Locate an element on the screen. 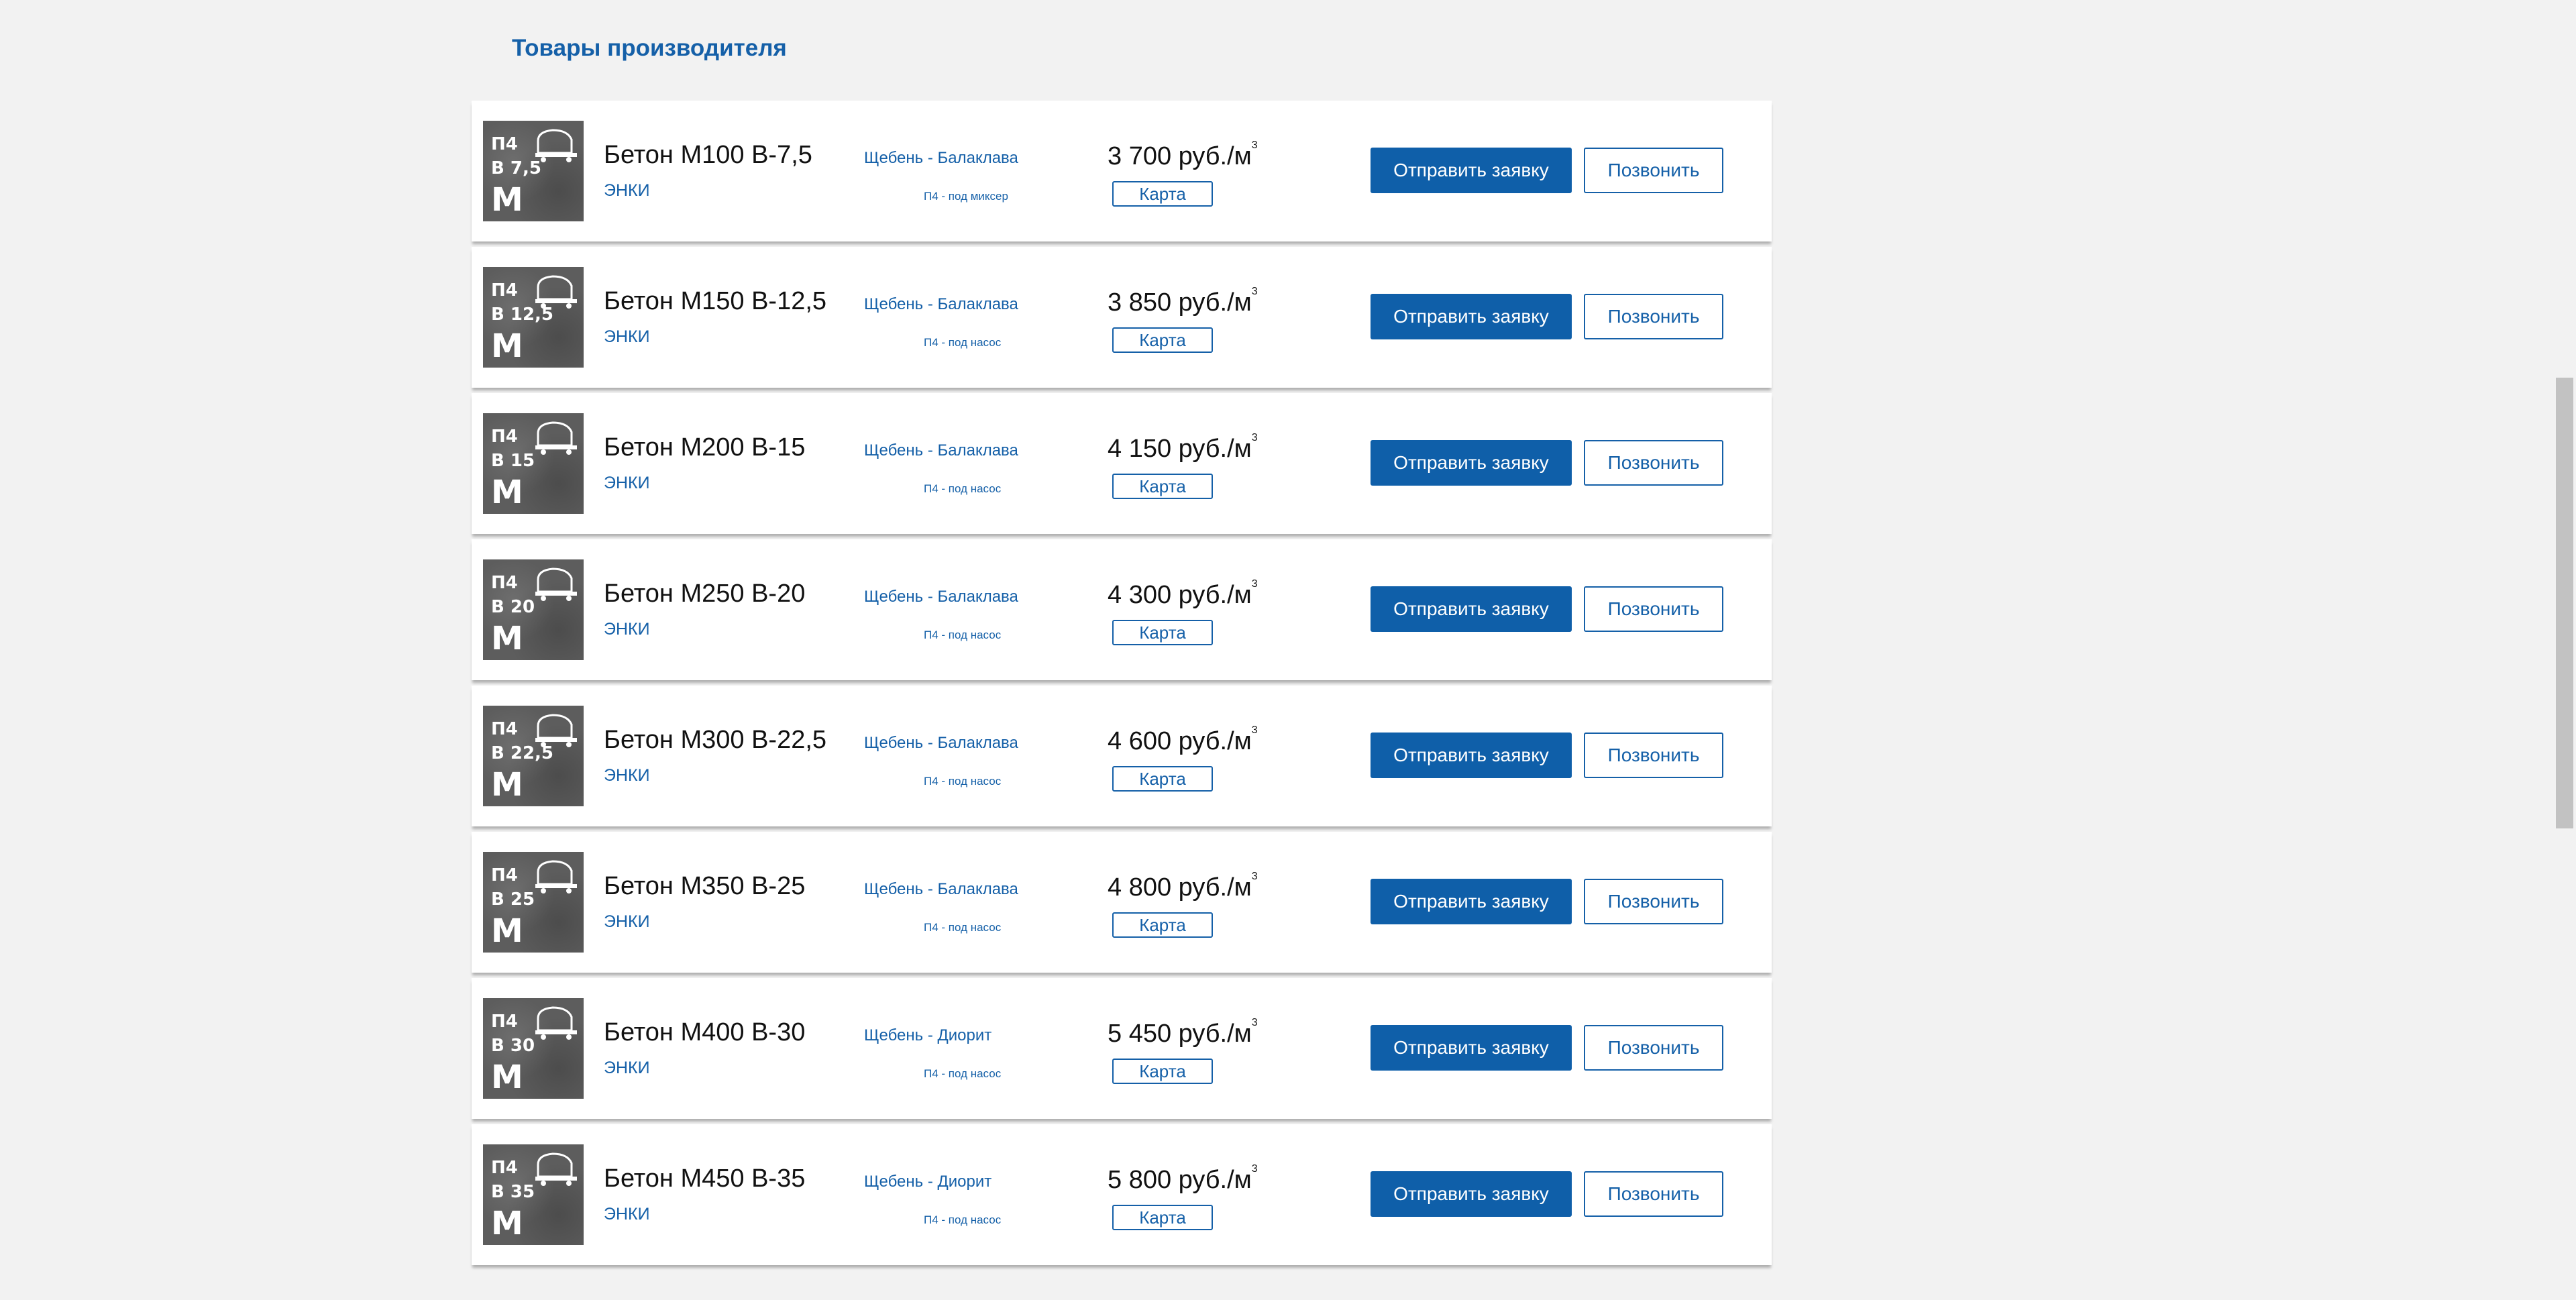  price: 3 850 руб./м3 is located at coordinates (1183, 301).